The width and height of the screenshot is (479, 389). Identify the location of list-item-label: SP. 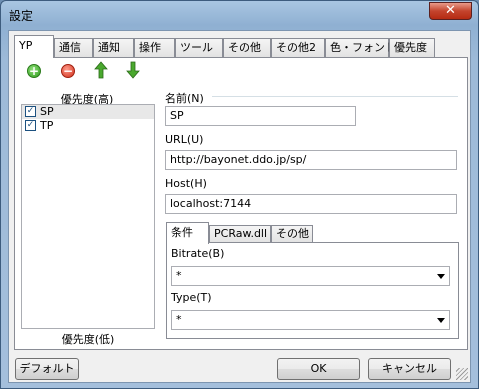
(47, 111).